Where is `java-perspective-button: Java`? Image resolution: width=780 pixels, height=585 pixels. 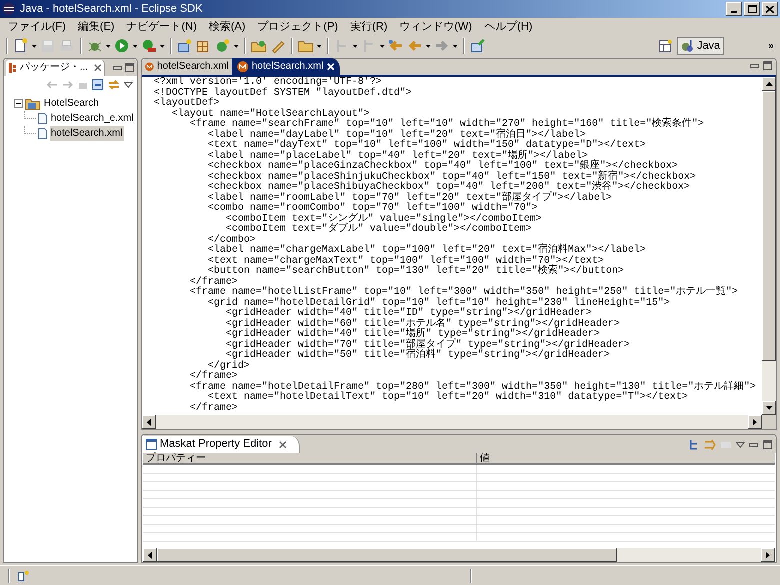 java-perspective-button: Java is located at coordinates (700, 46).